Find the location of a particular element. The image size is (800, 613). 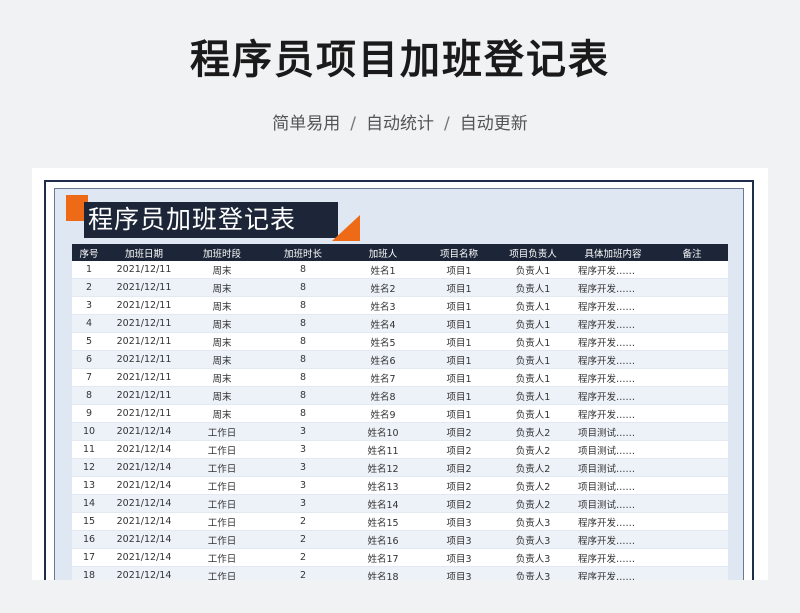

table-cell: 12 is located at coordinates (89, 467).